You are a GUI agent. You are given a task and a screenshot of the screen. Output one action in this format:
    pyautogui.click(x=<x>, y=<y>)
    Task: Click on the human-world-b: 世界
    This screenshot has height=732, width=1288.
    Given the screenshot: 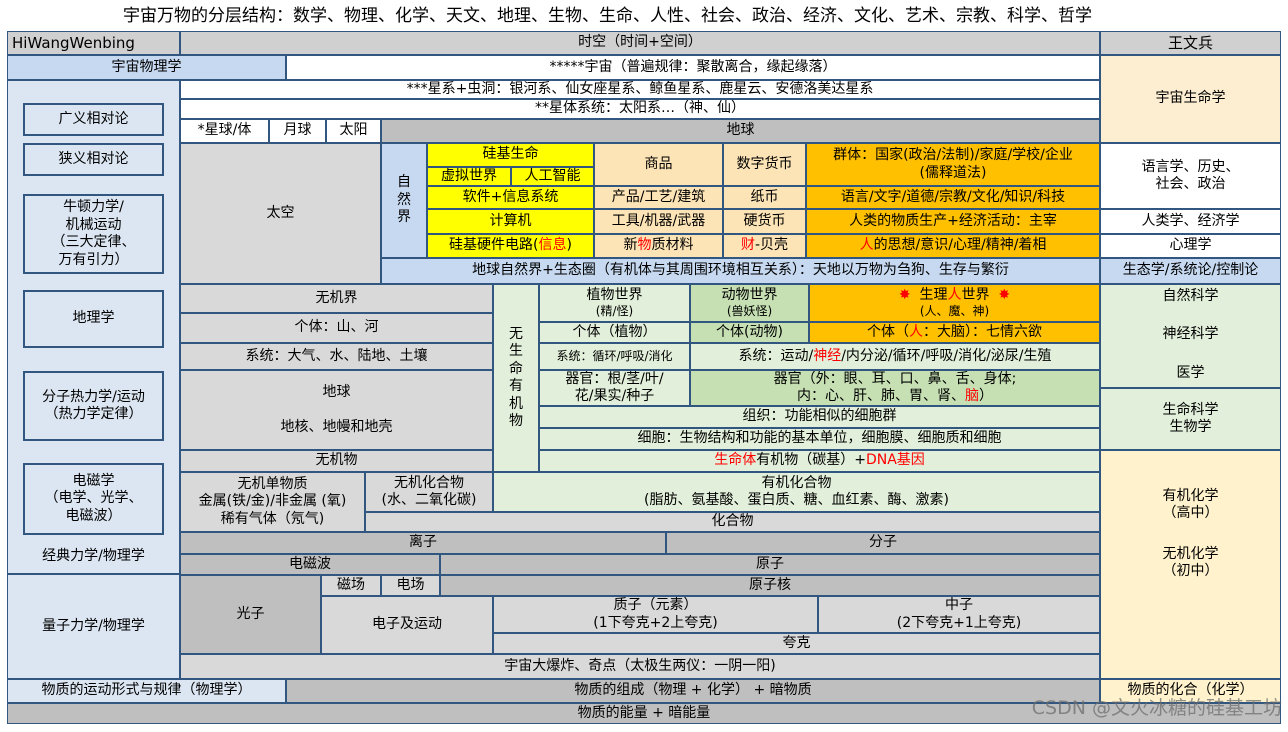 What is the action you would take?
    pyautogui.click(x=975, y=294)
    